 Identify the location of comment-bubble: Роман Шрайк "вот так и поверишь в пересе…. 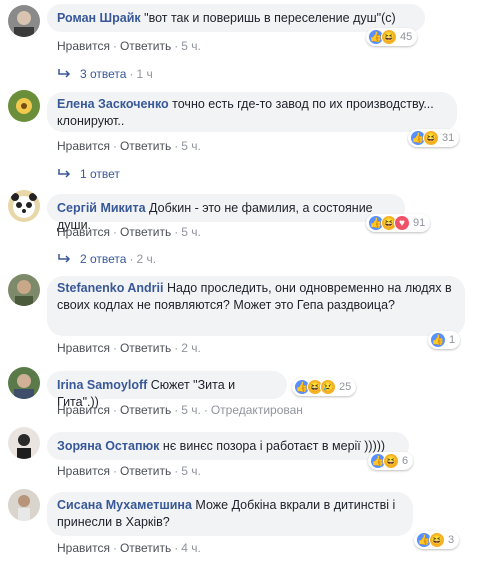
(236, 18).